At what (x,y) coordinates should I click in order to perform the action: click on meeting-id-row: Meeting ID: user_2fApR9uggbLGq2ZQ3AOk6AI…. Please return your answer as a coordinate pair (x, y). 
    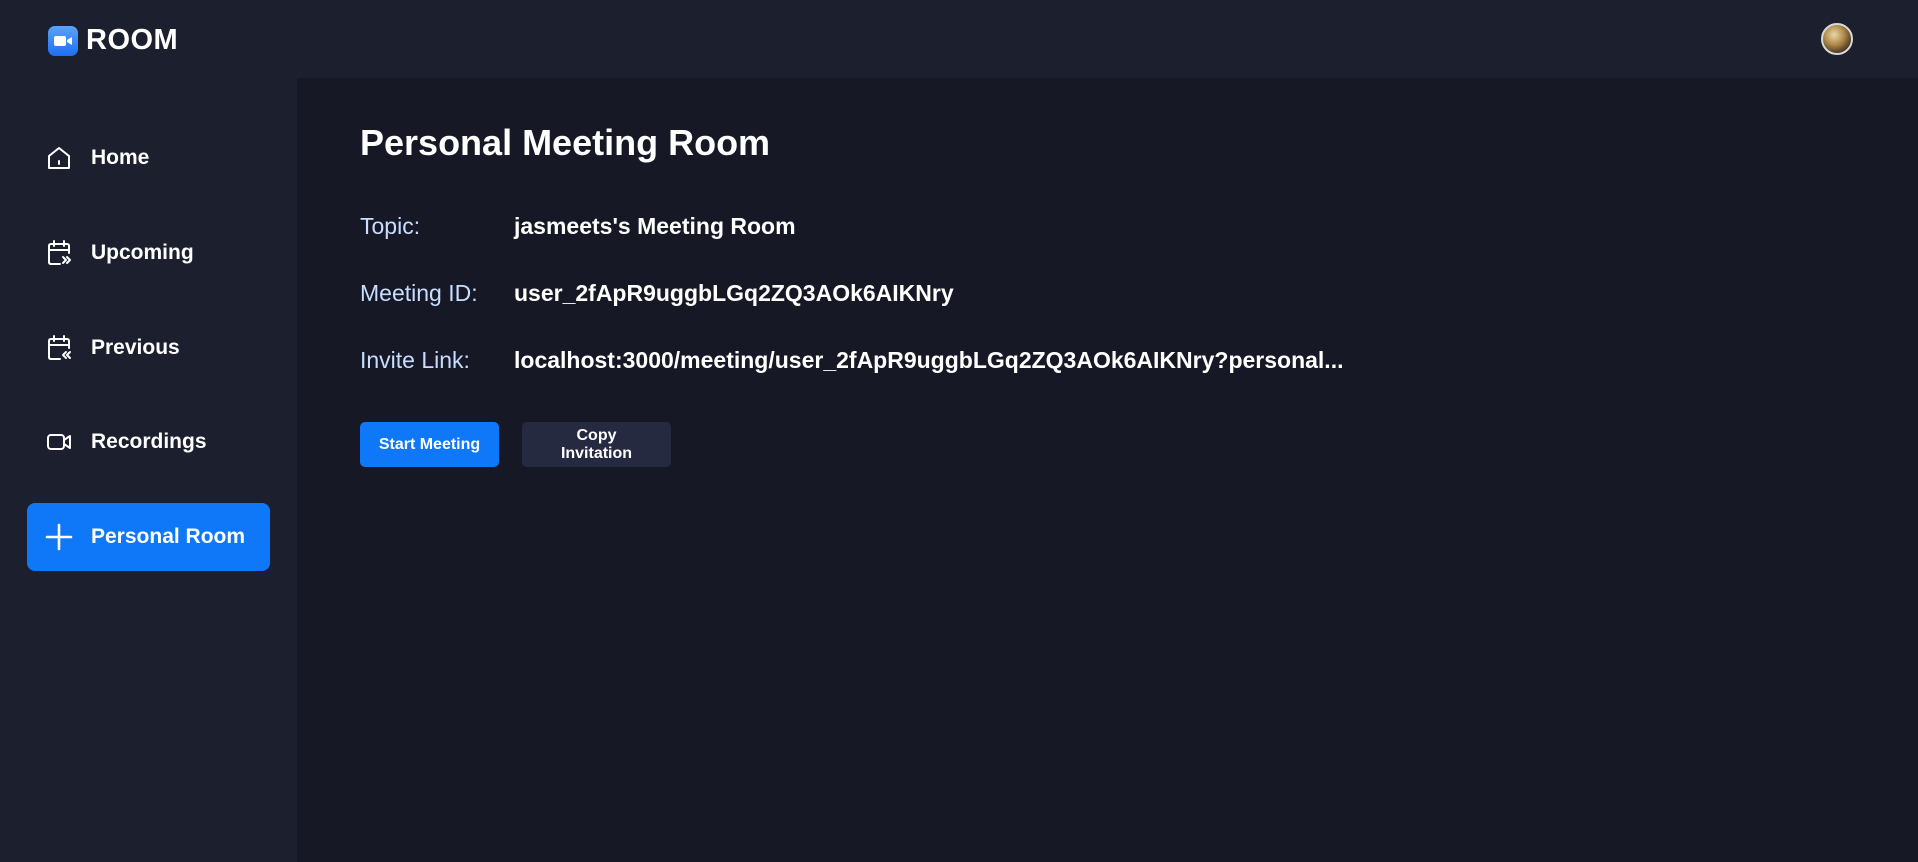
    Looking at the image, I should click on (657, 293).